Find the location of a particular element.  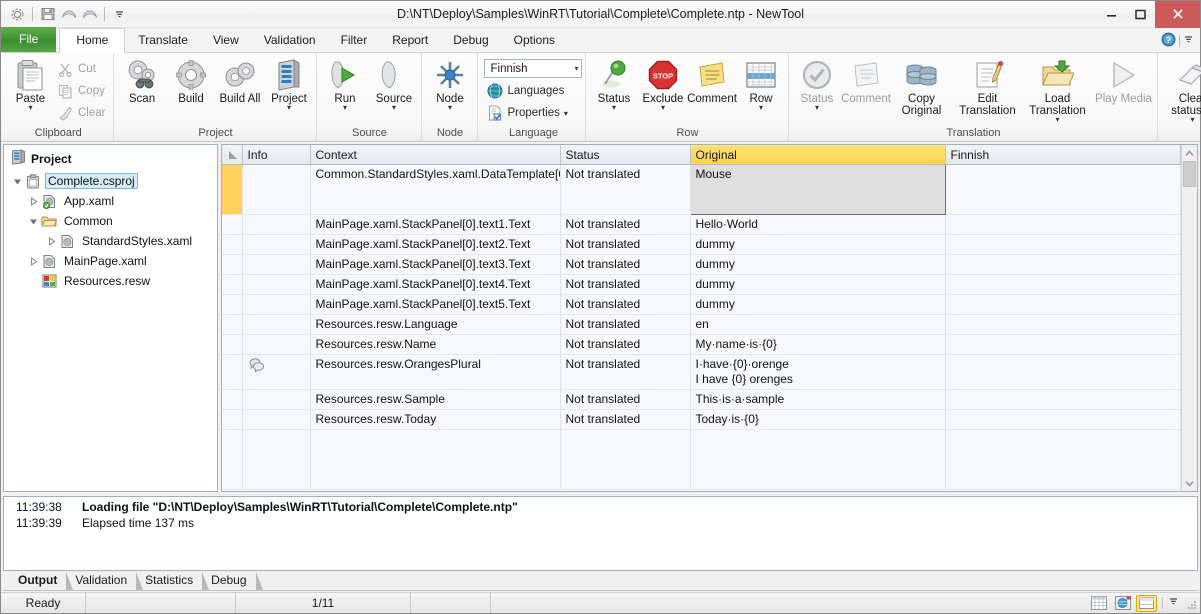

tab-filter: Filter is located at coordinates (354, 40).